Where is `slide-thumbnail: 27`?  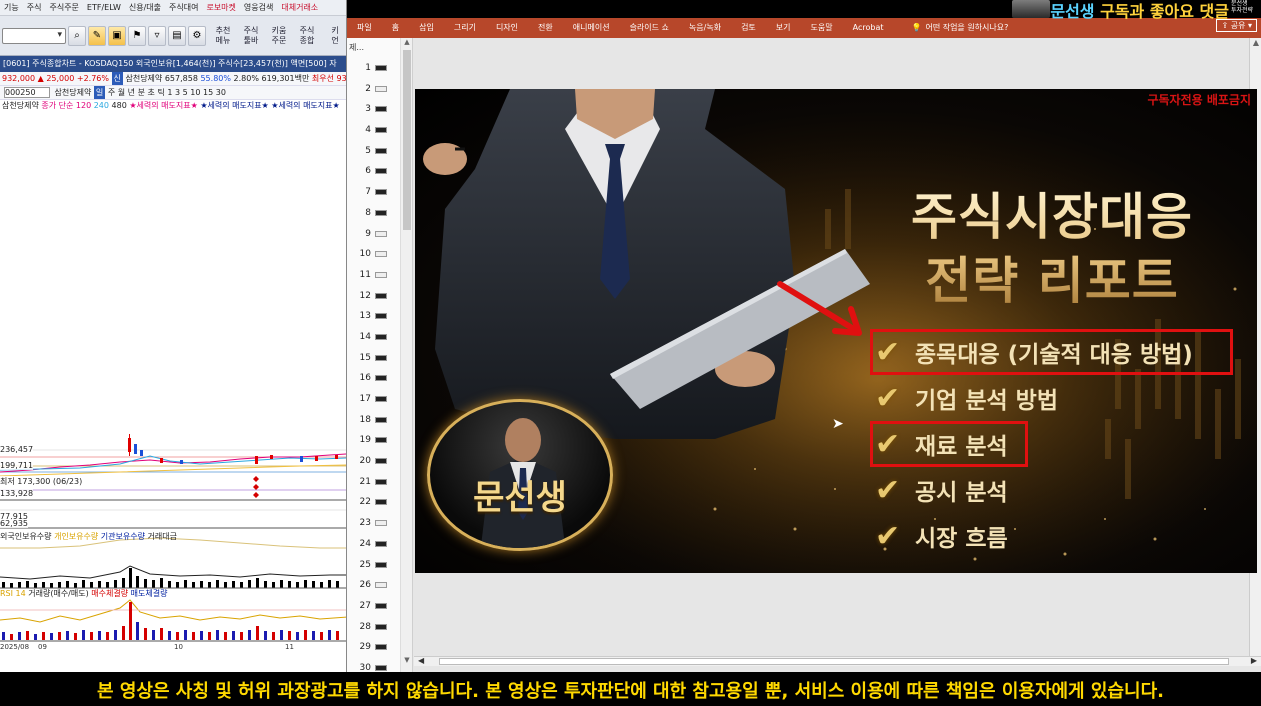 slide-thumbnail: 27 is located at coordinates (373, 606).